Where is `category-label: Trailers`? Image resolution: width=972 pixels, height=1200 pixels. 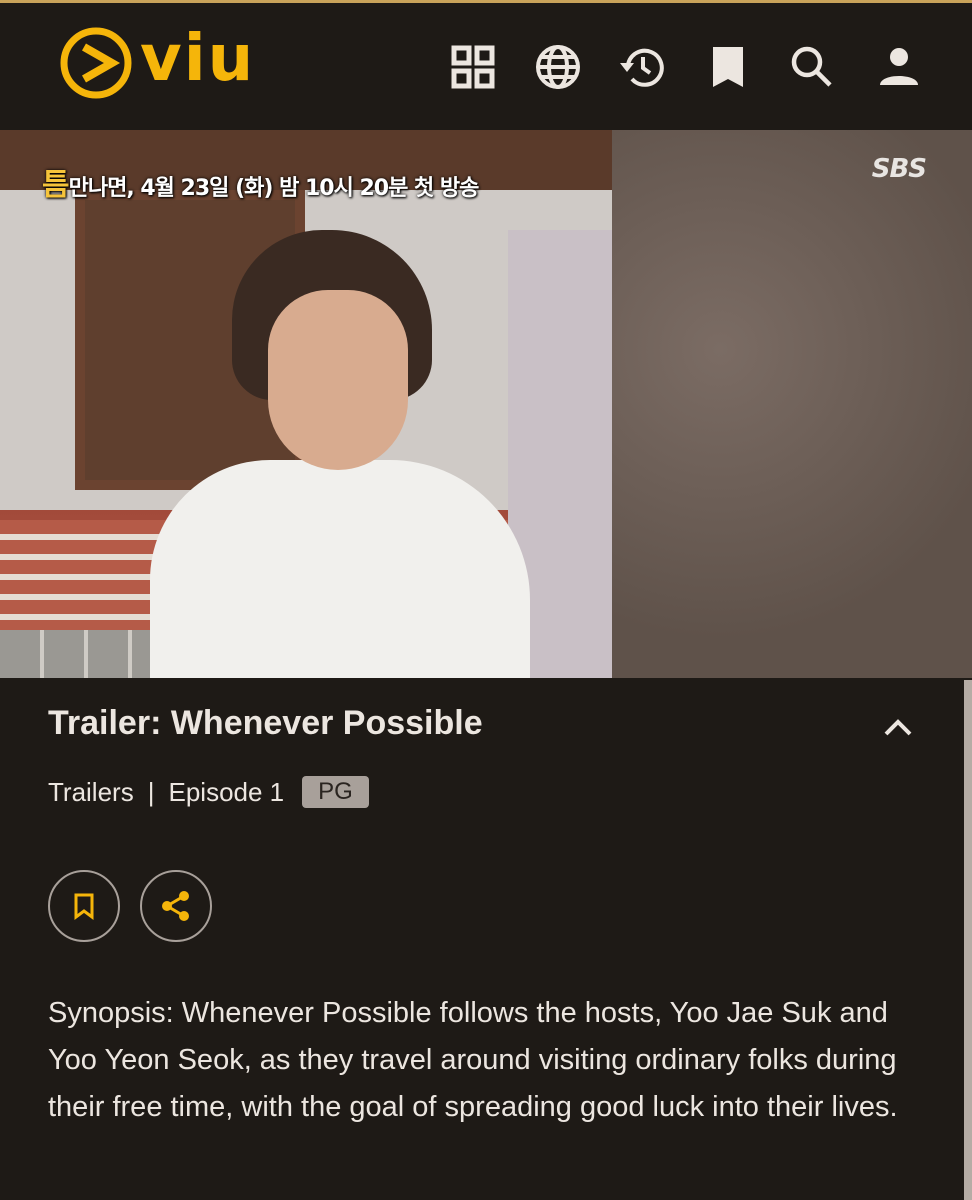 category-label: Trailers is located at coordinates (91, 791).